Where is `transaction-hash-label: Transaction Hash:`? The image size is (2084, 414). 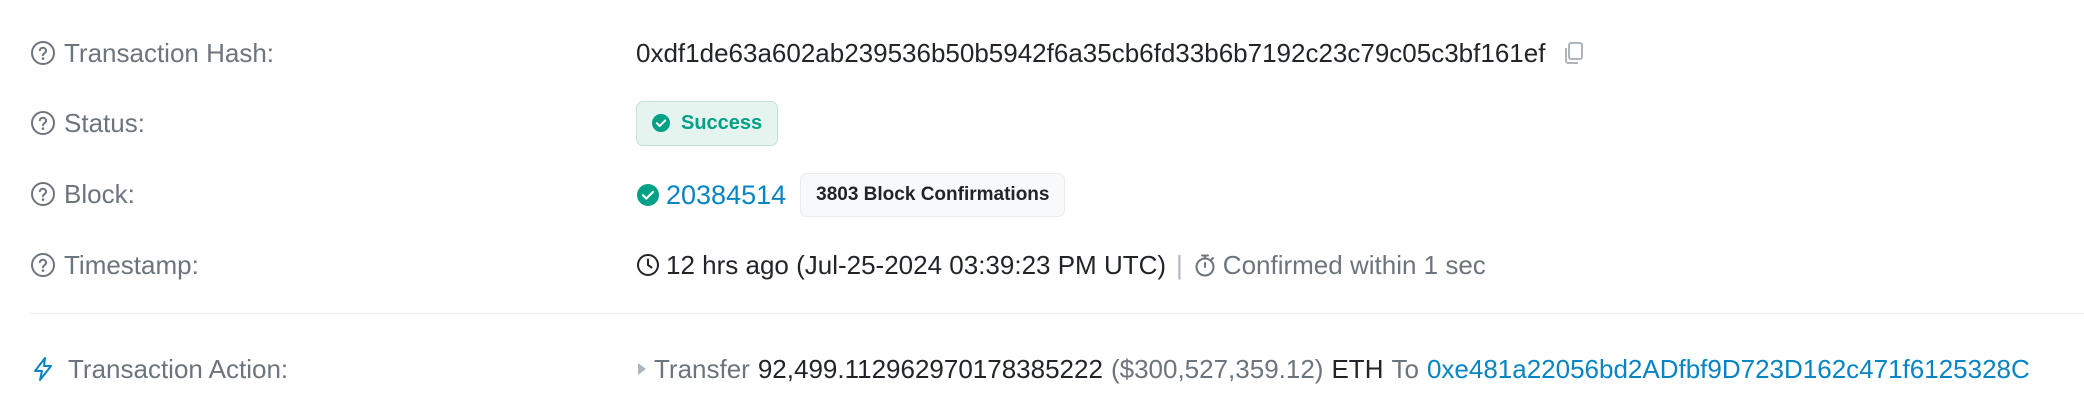
transaction-hash-label: Transaction Hash: is located at coordinates (152, 53).